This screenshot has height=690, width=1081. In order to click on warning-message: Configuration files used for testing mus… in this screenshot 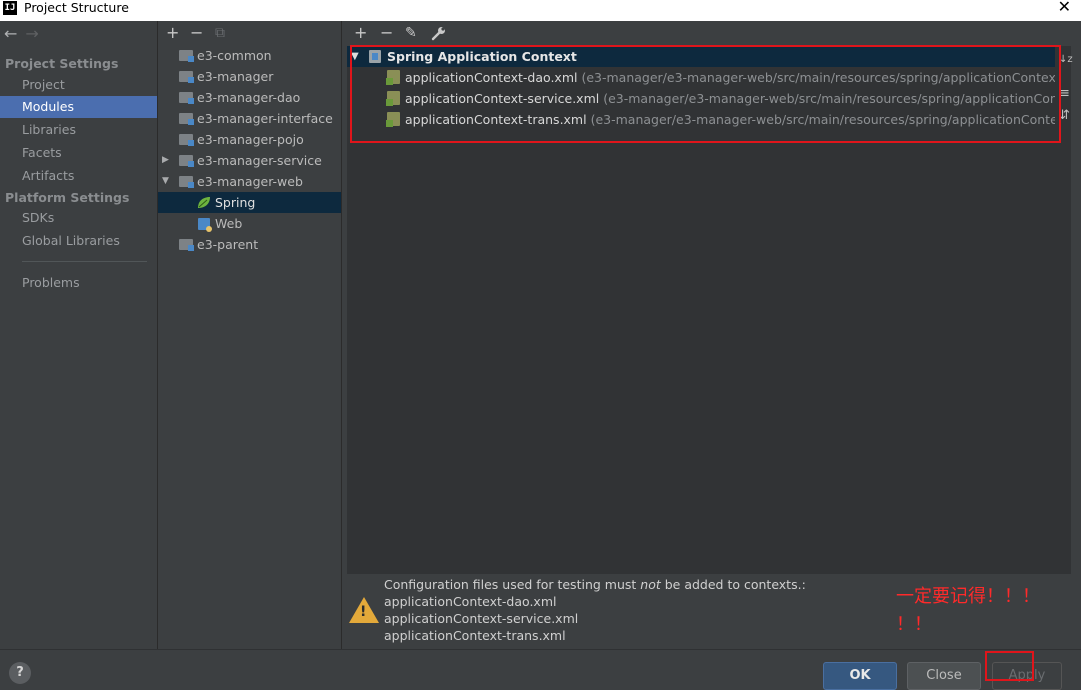, I will do `click(595, 584)`.